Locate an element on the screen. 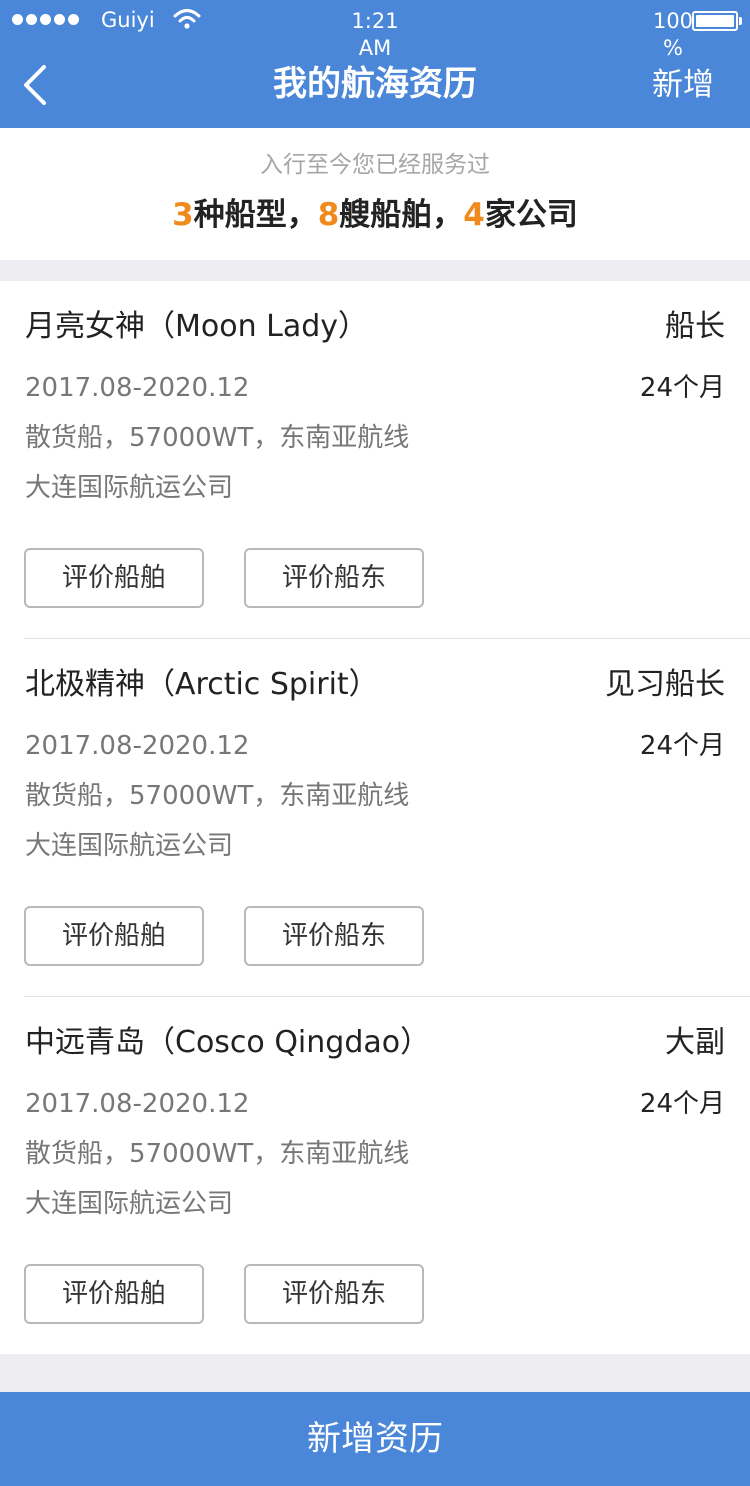 This screenshot has height=1486, width=750. battery-fill is located at coordinates (715, 21).